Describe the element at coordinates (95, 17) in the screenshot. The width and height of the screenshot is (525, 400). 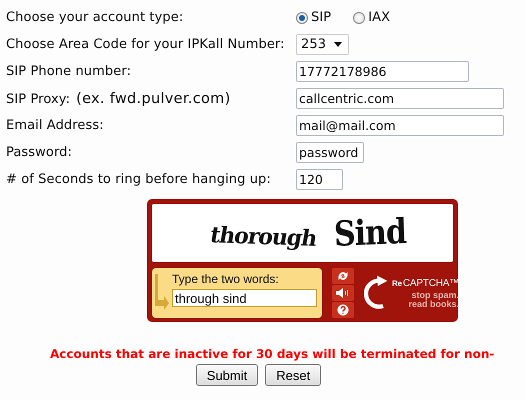
I see `field-label: Choose your account type:` at that location.